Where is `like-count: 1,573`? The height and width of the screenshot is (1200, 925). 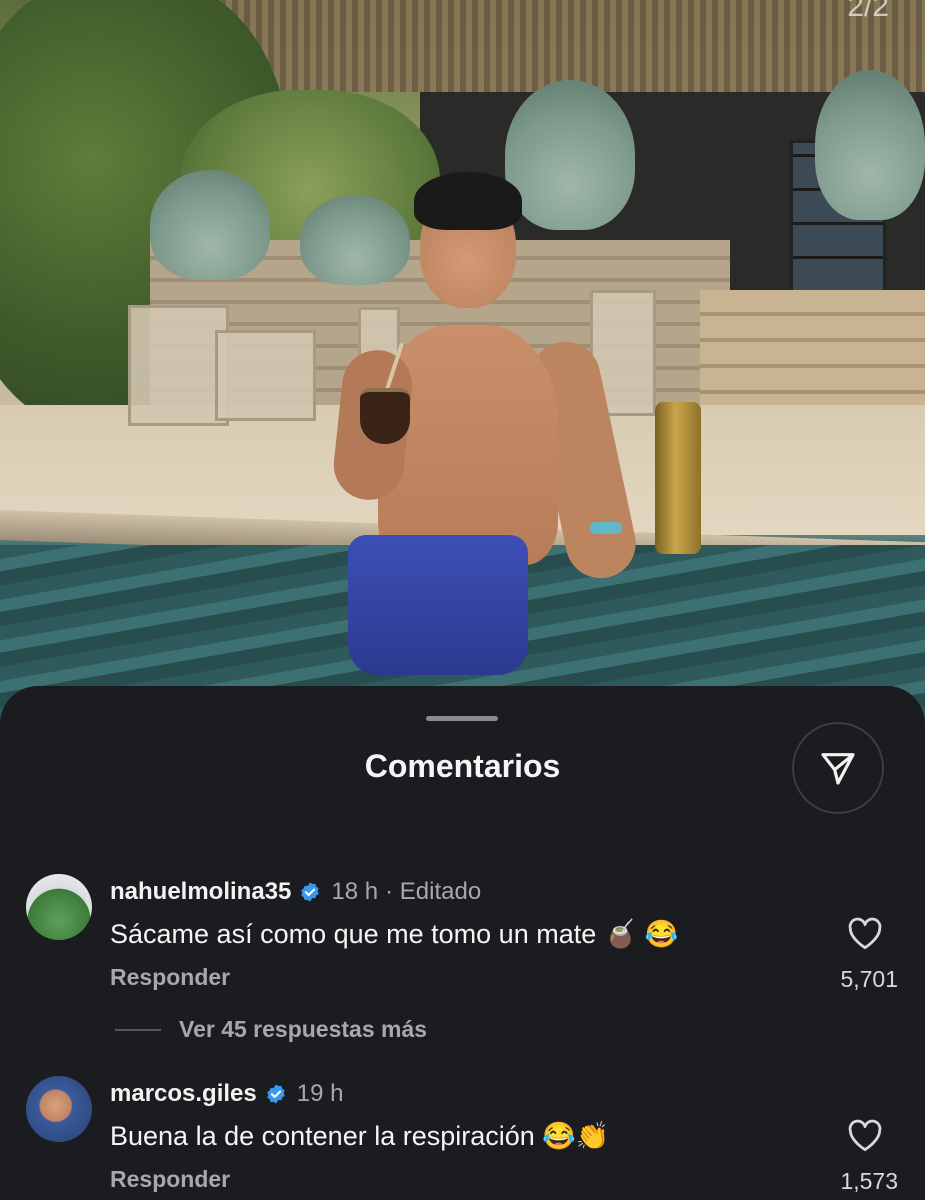 like-count: 1,573 is located at coordinates (869, 1181).